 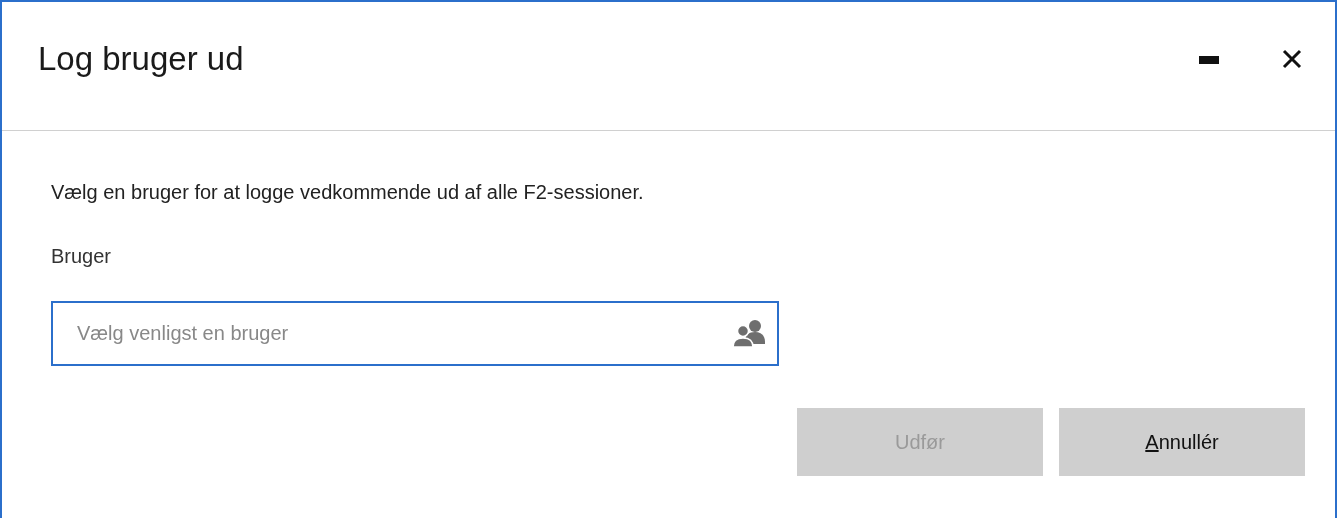 I want to click on instruction-text: Vælg en bruger for at logge vedkommende ud af alle F2-sessioner., so click(x=348, y=192).